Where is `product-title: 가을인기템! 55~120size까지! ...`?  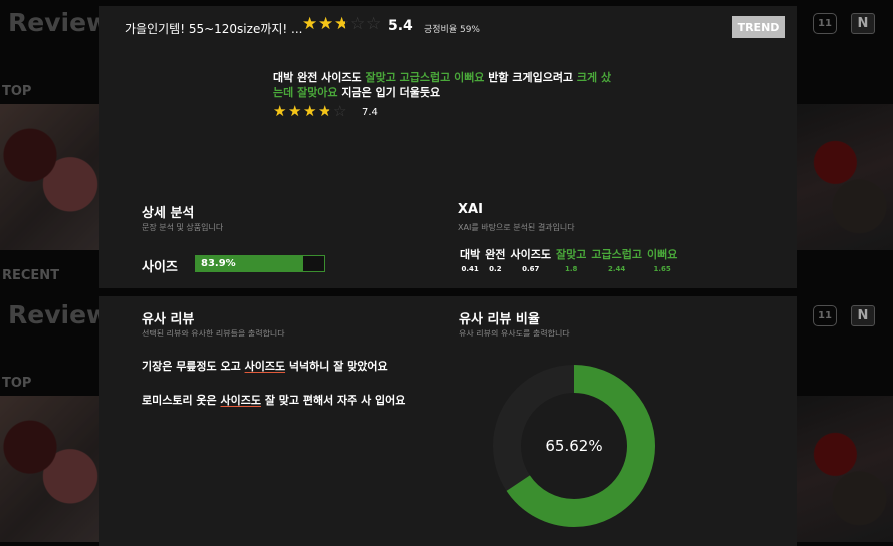 product-title: 가을인기템! 55~120size까지! ... is located at coordinates (214, 29).